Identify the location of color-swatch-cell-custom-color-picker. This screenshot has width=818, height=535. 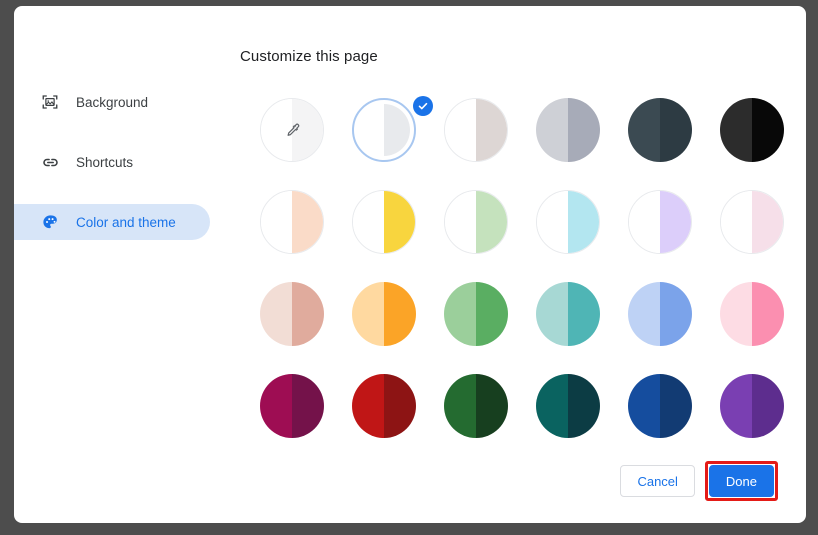
(306, 144).